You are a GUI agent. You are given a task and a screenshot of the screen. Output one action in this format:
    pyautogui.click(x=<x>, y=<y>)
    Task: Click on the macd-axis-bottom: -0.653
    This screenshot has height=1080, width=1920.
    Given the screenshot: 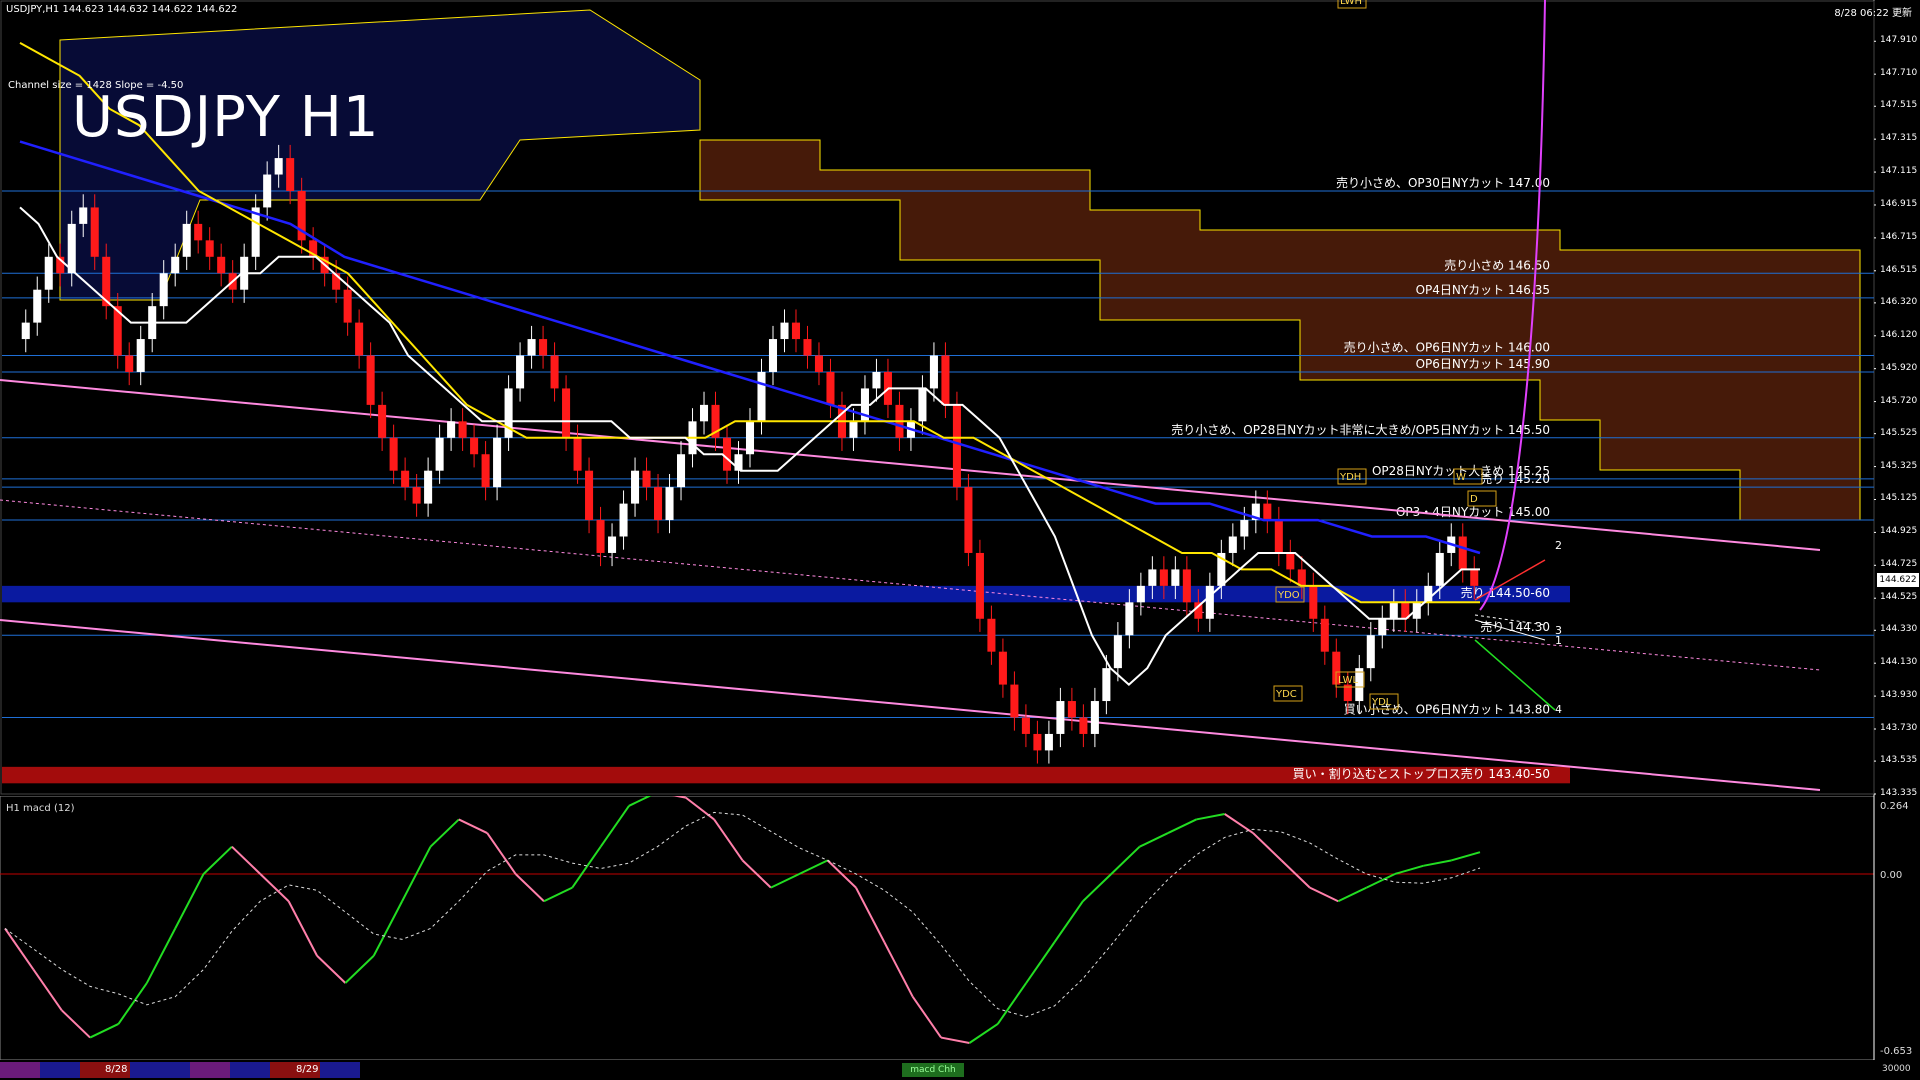 What is the action you would take?
    pyautogui.click(x=1896, y=1051)
    